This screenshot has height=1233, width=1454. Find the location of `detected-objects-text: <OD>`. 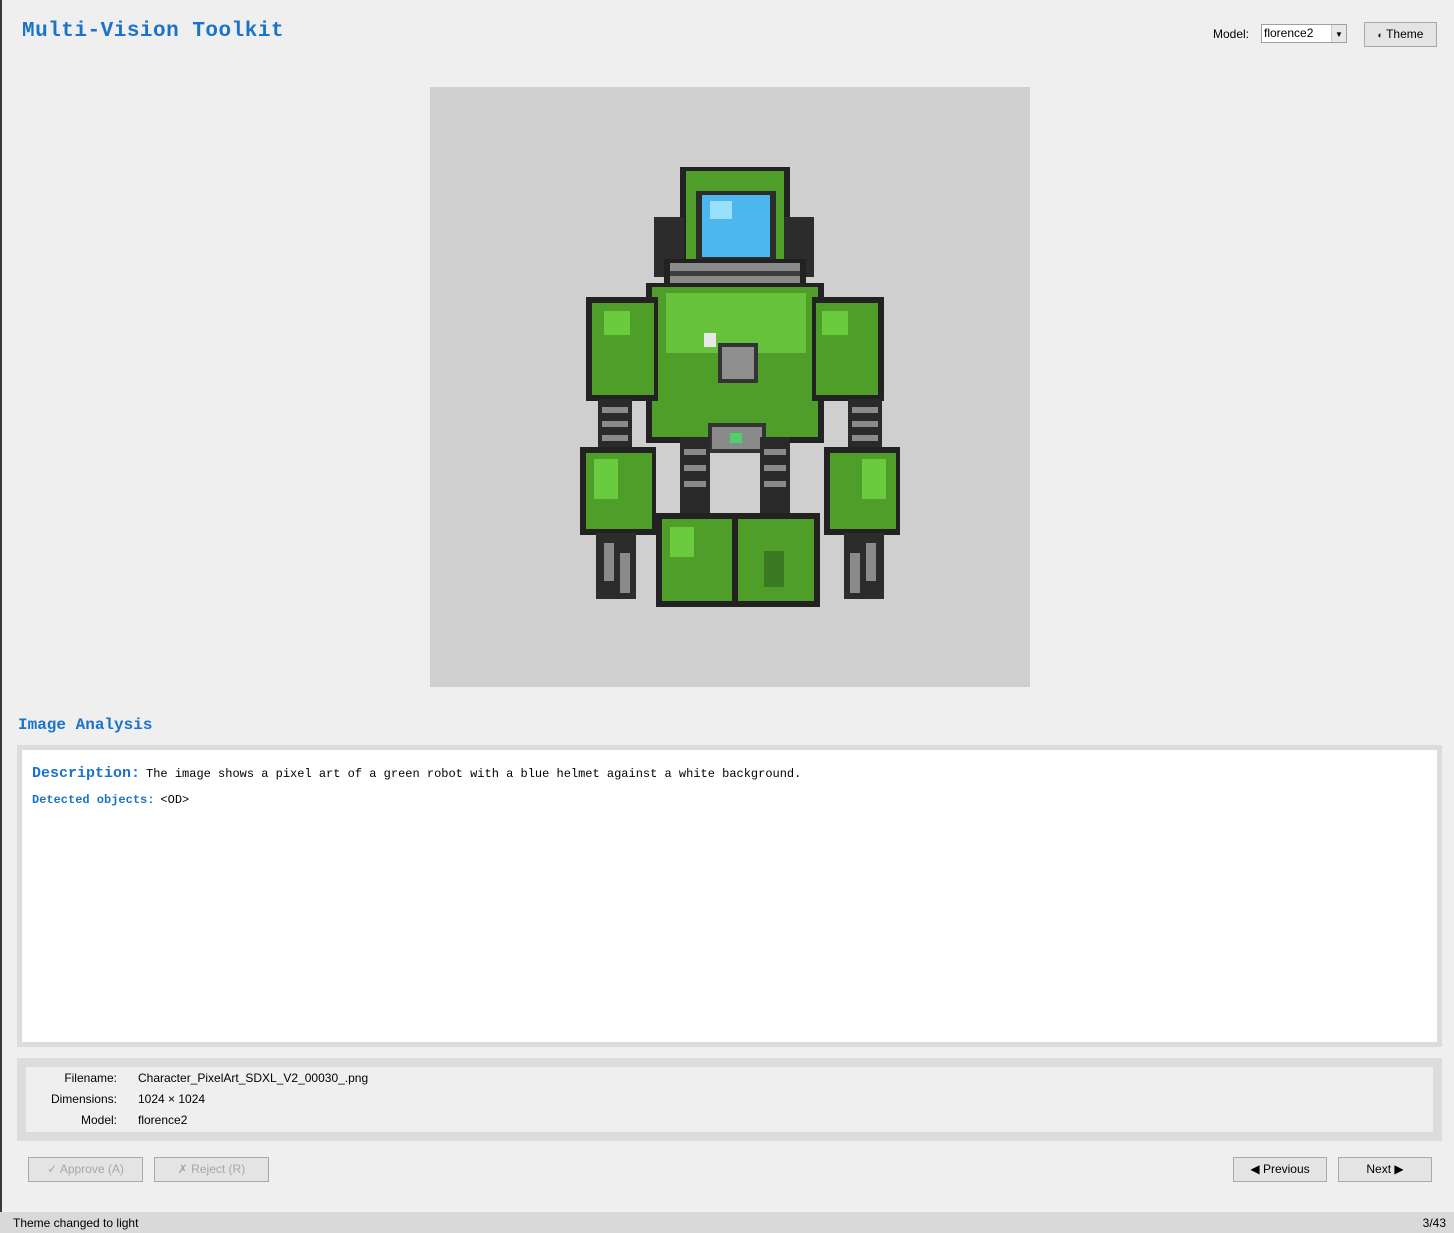

detected-objects-text: <OD> is located at coordinates (175, 800).